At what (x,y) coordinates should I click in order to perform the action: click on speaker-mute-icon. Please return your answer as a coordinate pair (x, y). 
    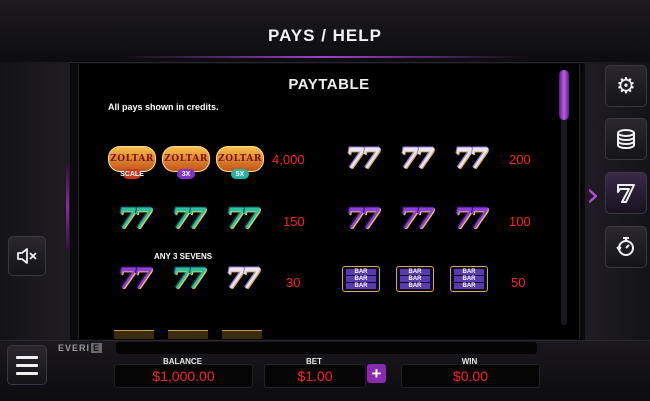
    Looking at the image, I should click on (27, 256).